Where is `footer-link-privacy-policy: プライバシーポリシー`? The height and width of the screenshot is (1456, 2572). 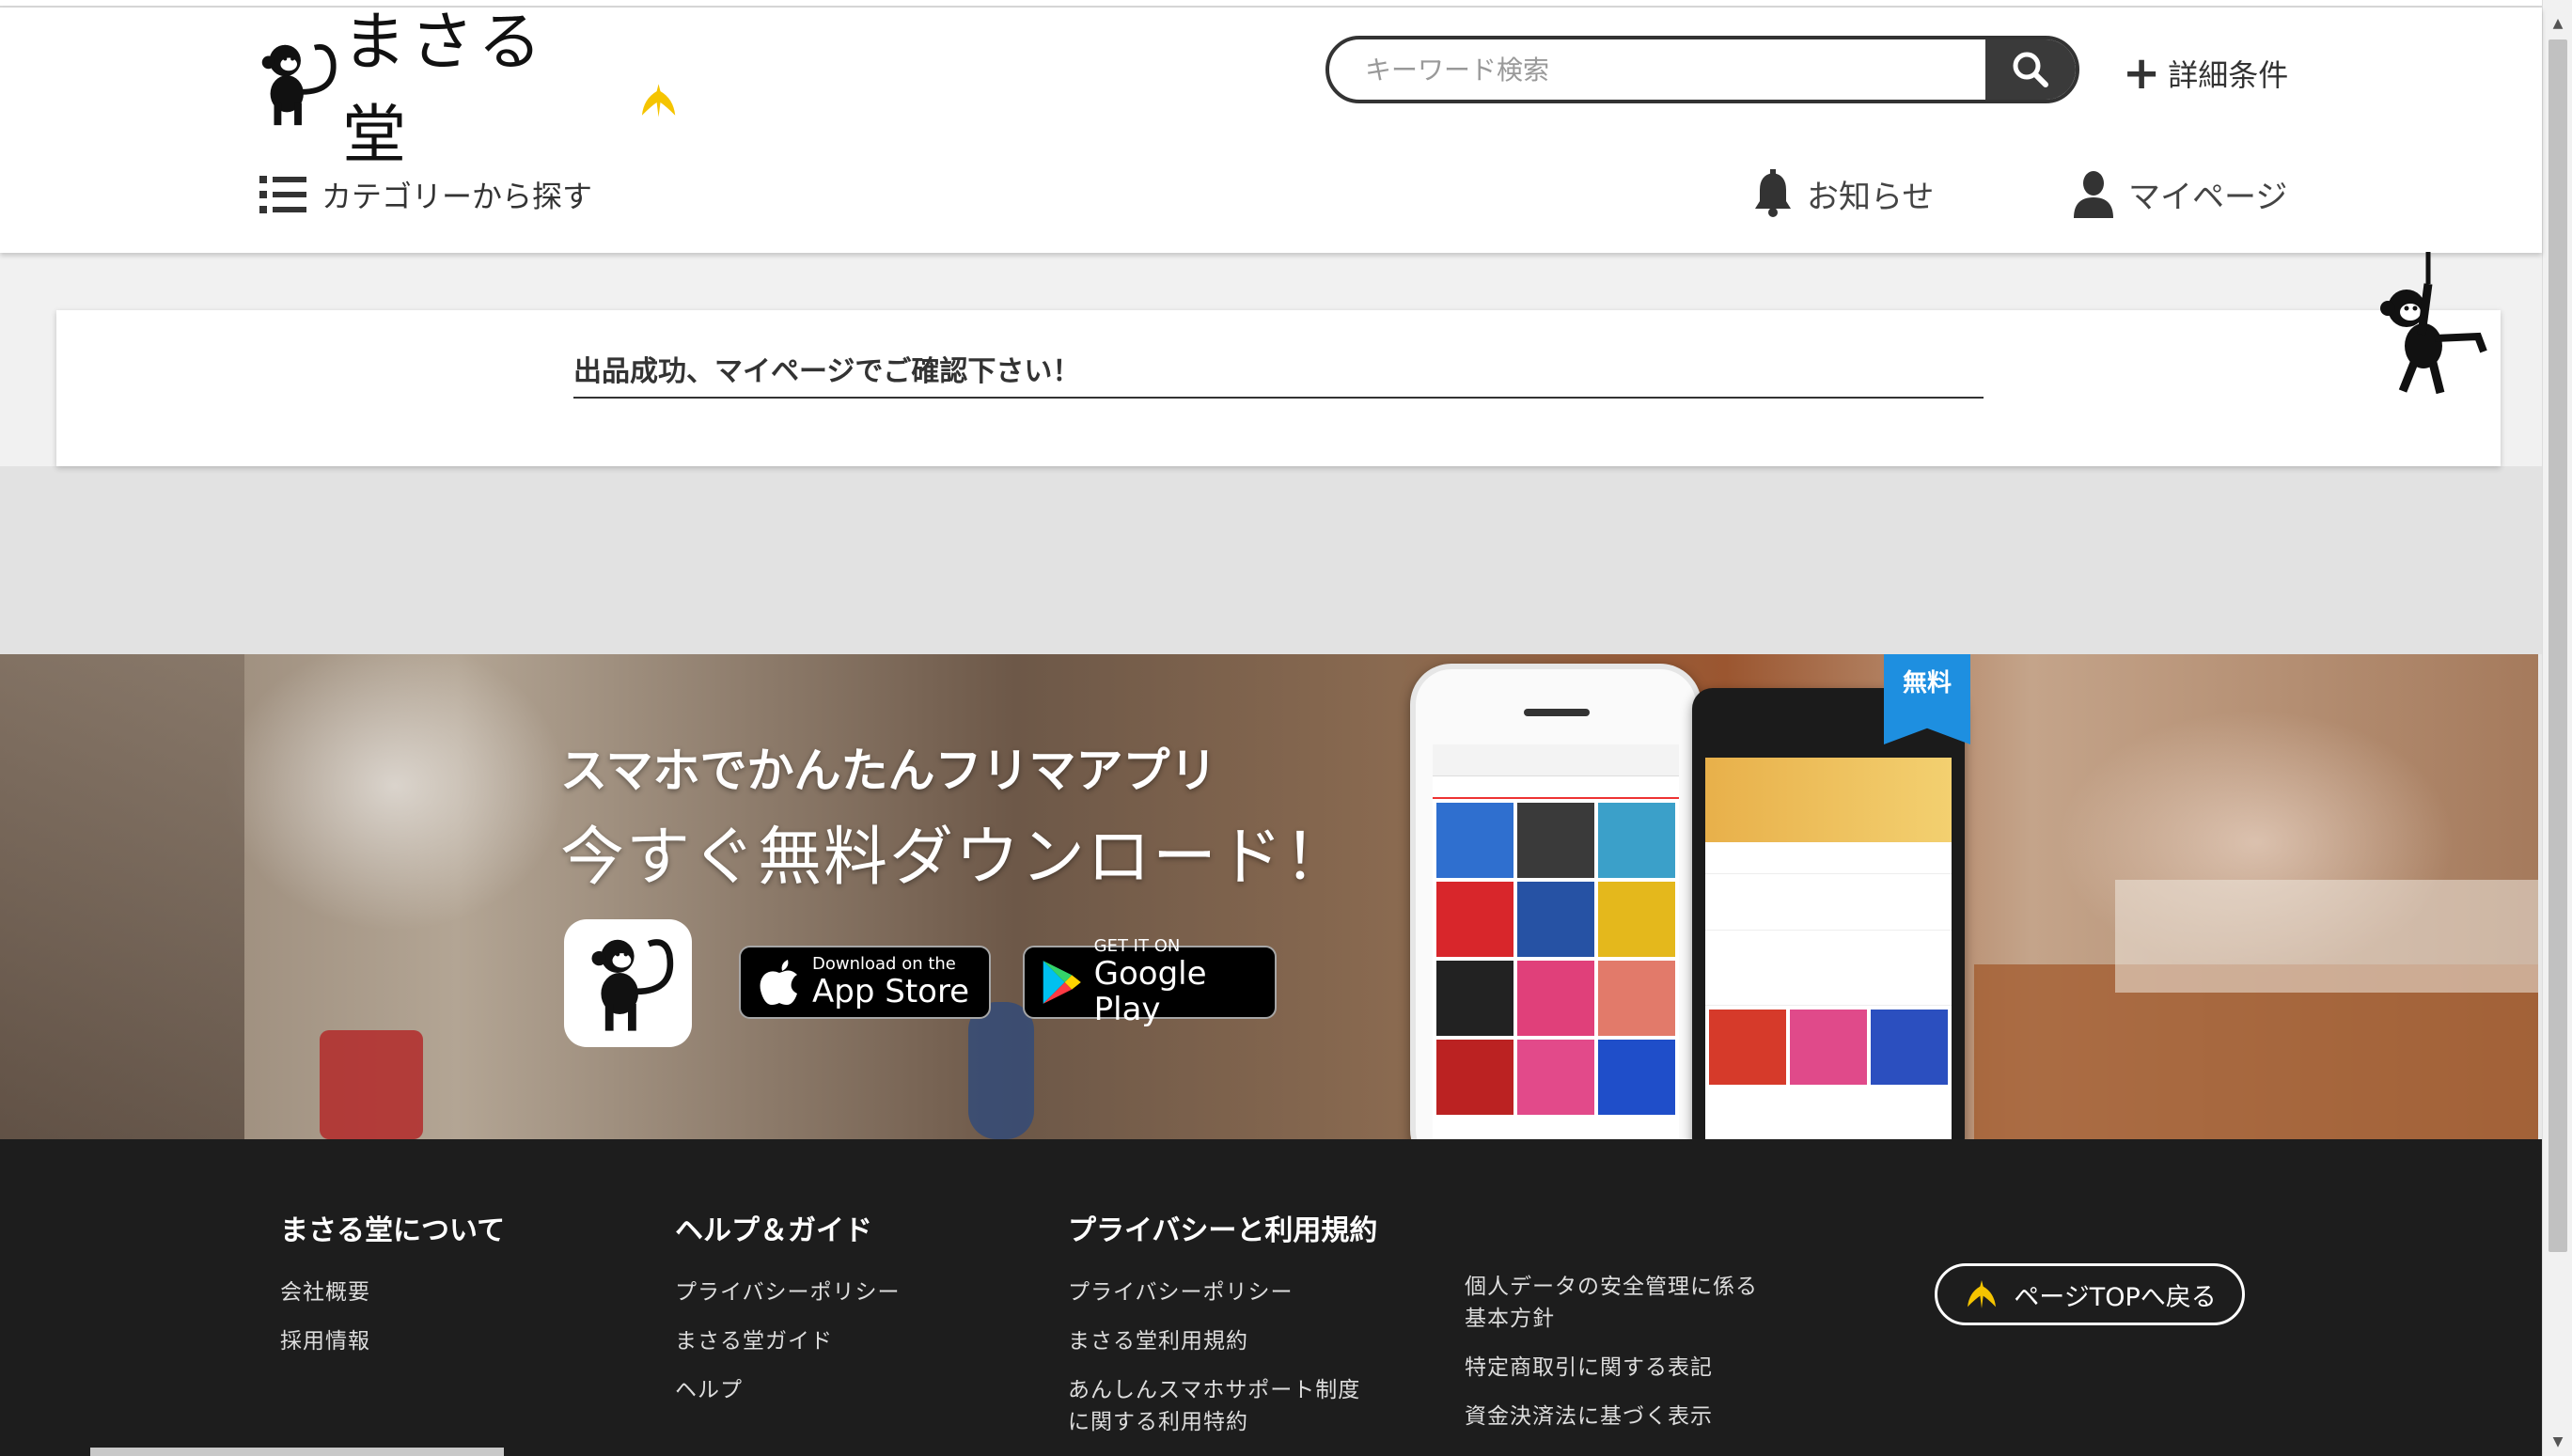
footer-link-privacy-policy: プライバシーポリシー is located at coordinates (1222, 1292).